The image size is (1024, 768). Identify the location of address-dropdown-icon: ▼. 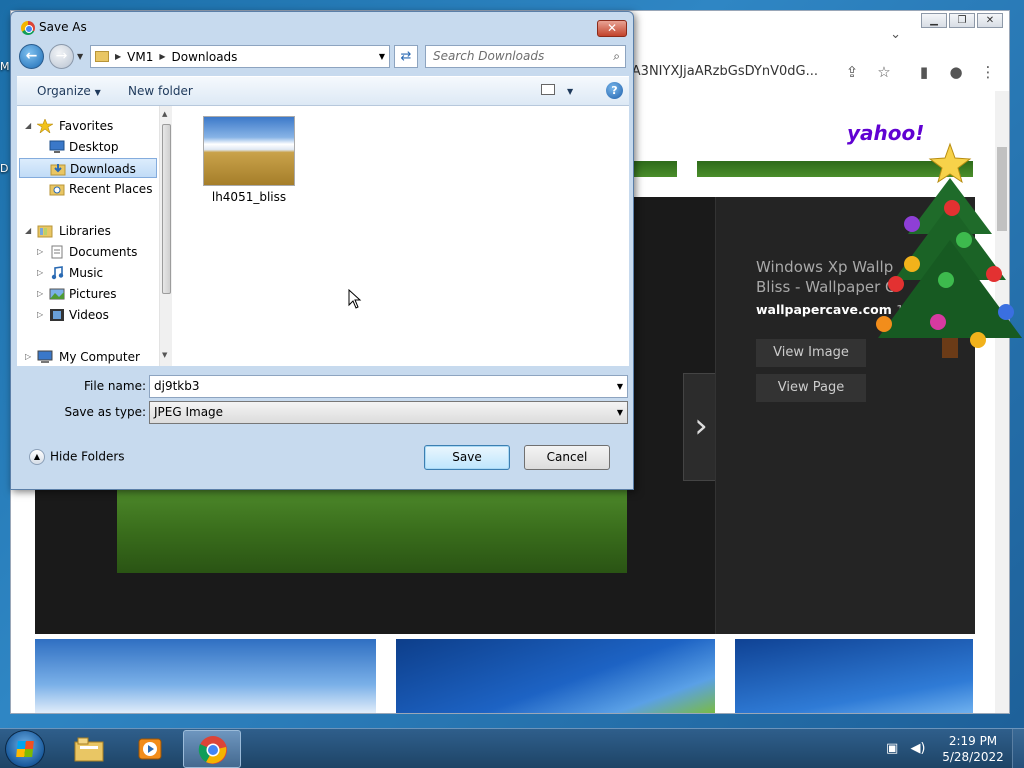
(382, 56).